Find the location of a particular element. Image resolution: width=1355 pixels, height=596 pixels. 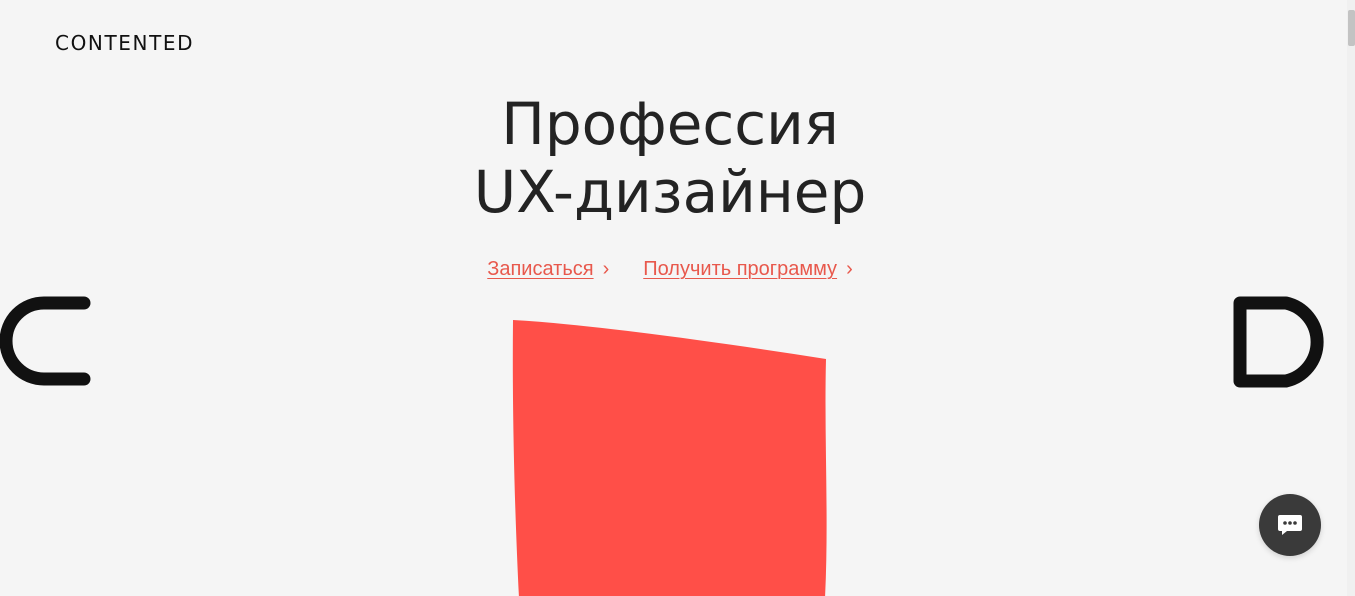

signup-link-label: Записаться is located at coordinates (540, 269).